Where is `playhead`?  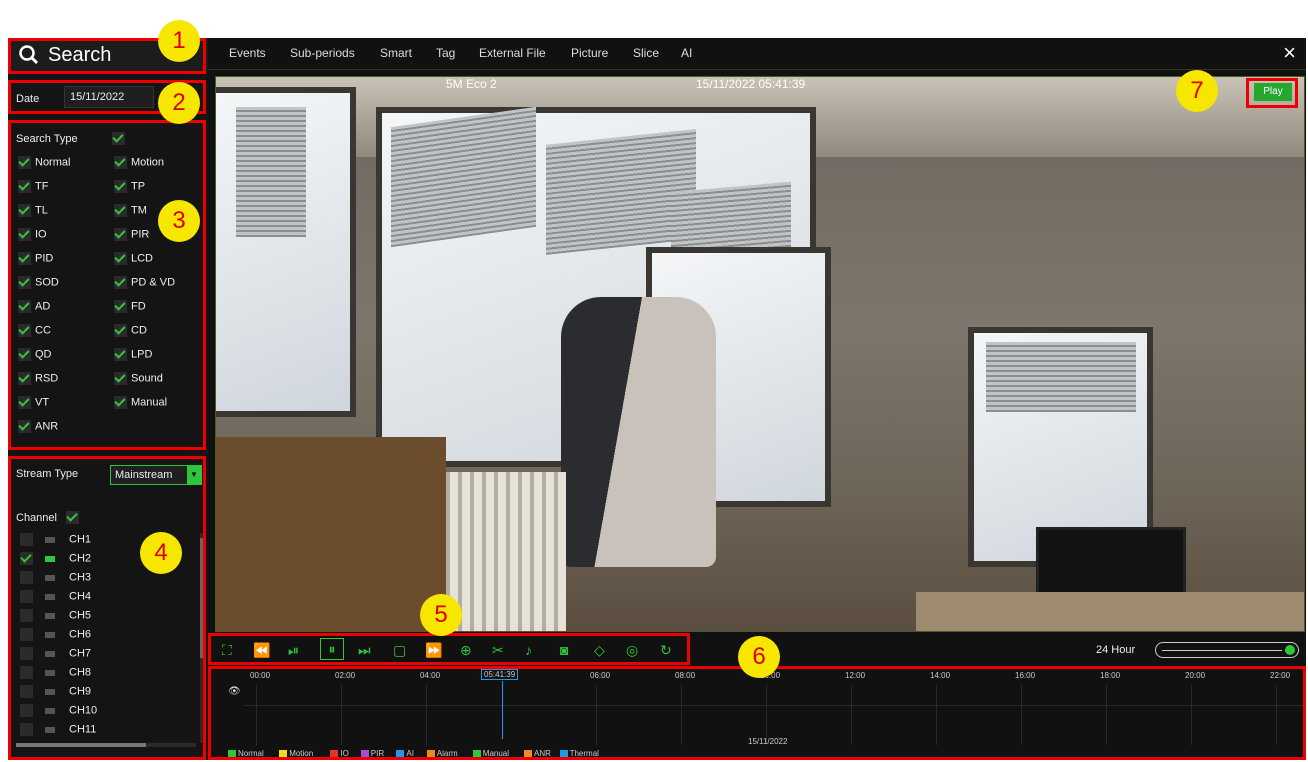
playhead is located at coordinates (502, 710).